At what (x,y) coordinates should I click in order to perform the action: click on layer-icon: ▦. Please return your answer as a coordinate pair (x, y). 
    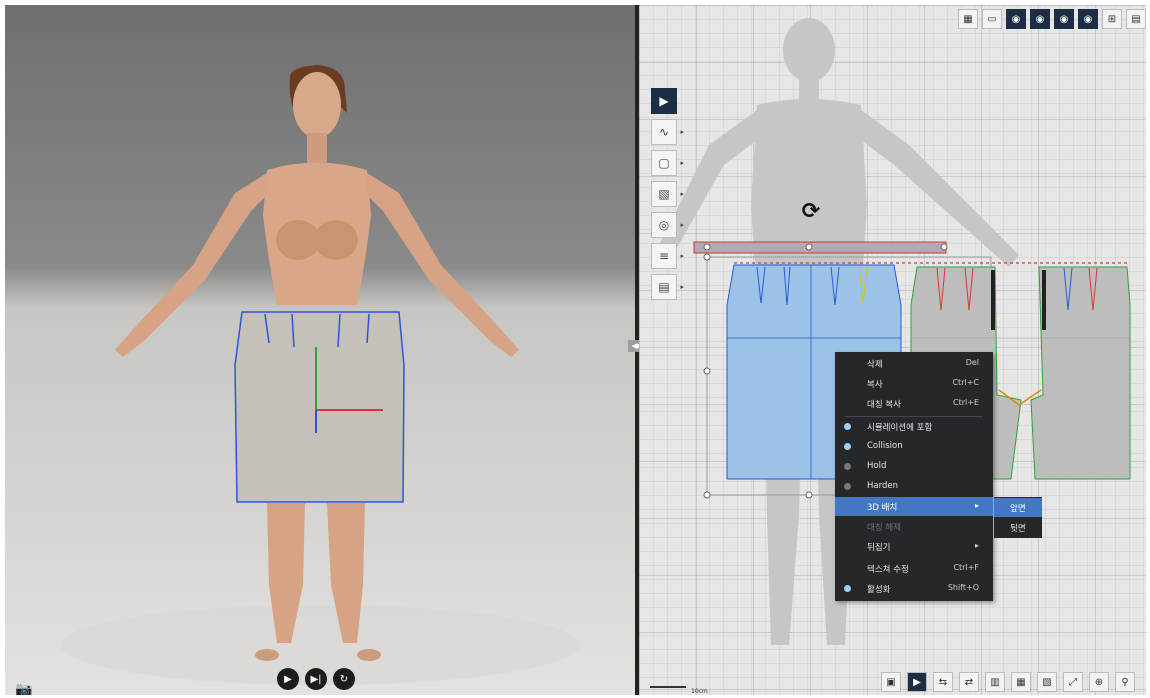
    Looking at the image, I should click on (968, 19).